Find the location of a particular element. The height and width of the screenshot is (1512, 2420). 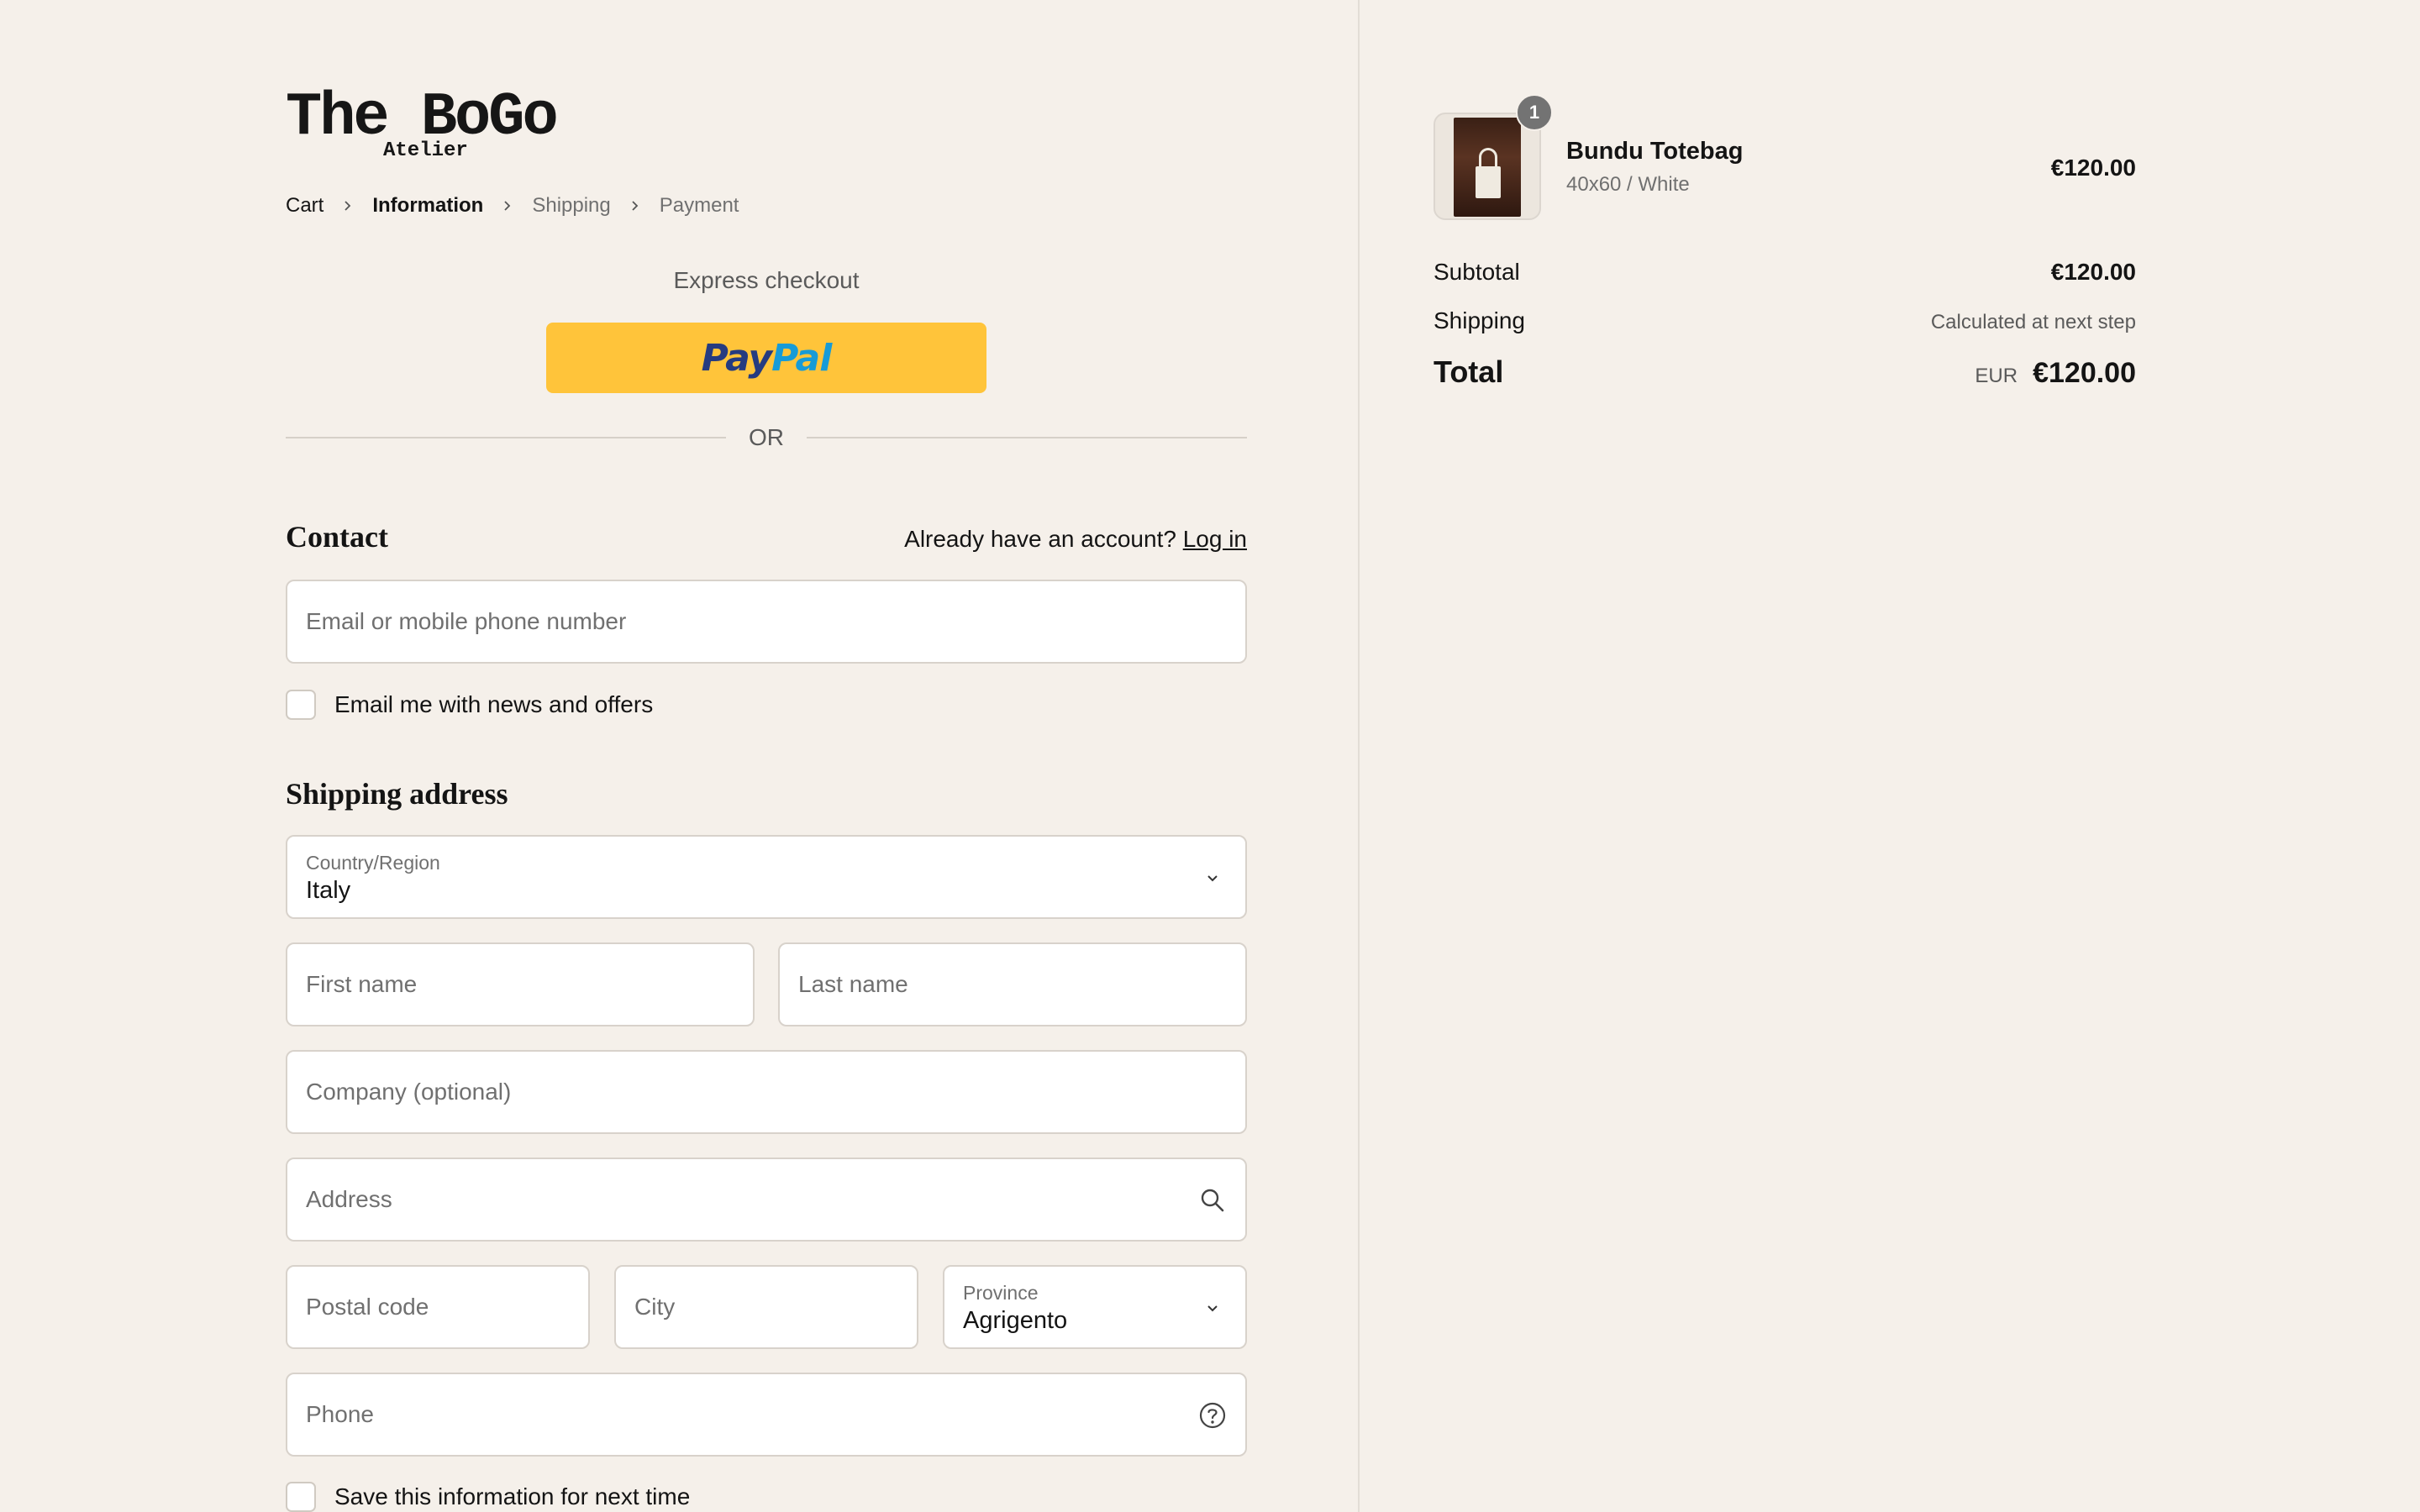

brand-logo: The BoGo Atelier is located at coordinates (428, 126).